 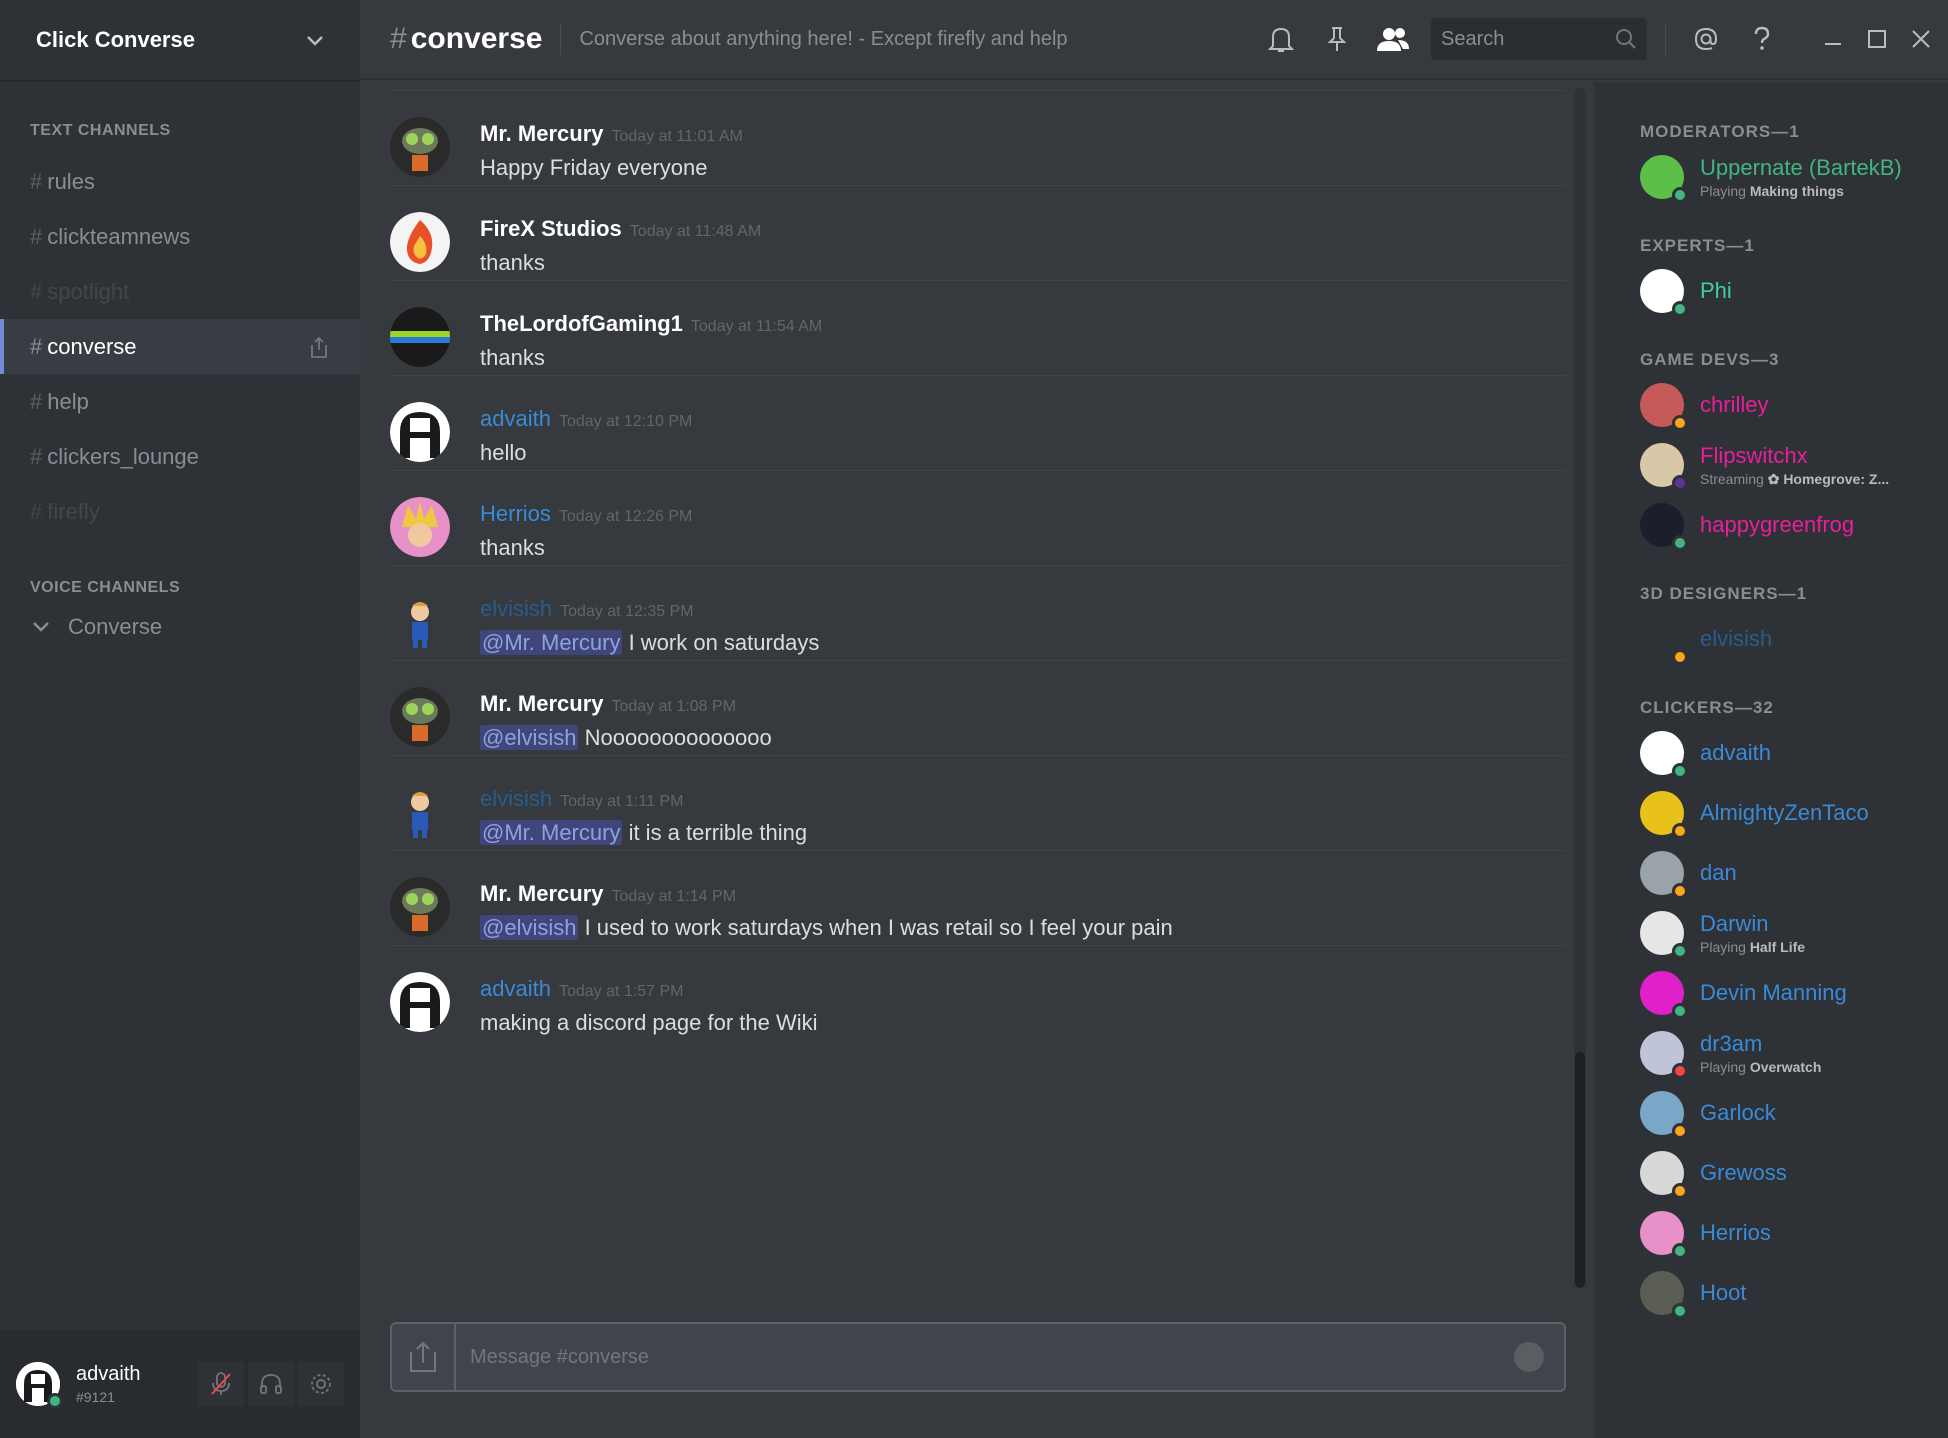 What do you see at coordinates (586, 514) in the screenshot?
I see `message-author: Herrios Today at 12:26 PM` at bounding box center [586, 514].